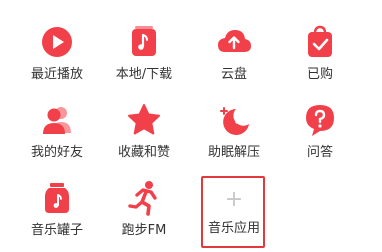 The image size is (382, 252). What do you see at coordinates (320, 41) in the screenshot?
I see `shopping-bag-check-icon` at bounding box center [320, 41].